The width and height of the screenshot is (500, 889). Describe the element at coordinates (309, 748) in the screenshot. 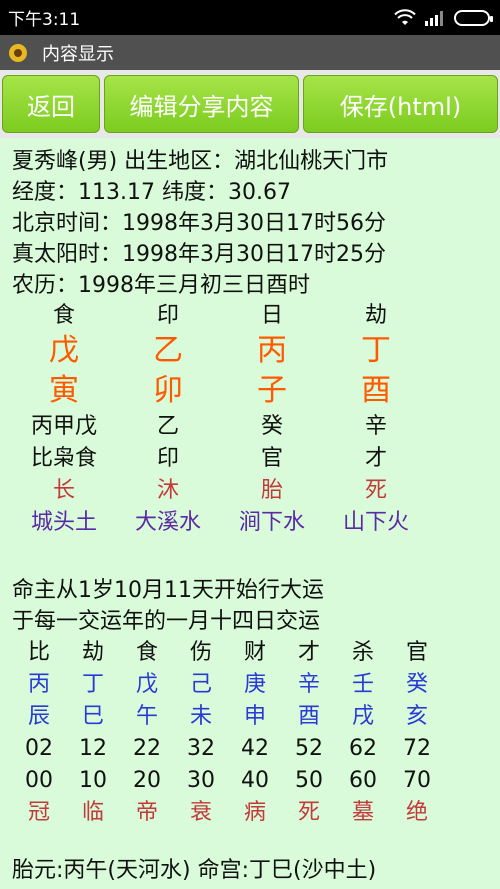

I see `dayun-age: 52` at that location.